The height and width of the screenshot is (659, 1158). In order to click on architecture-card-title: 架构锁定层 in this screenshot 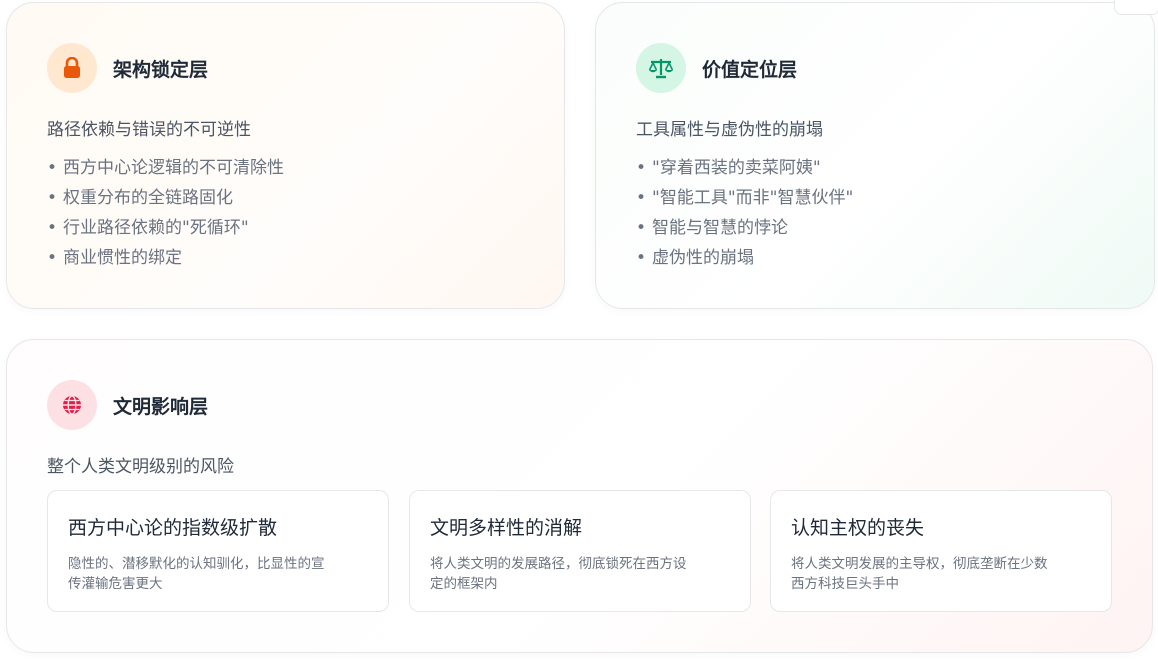, I will do `click(161, 69)`.